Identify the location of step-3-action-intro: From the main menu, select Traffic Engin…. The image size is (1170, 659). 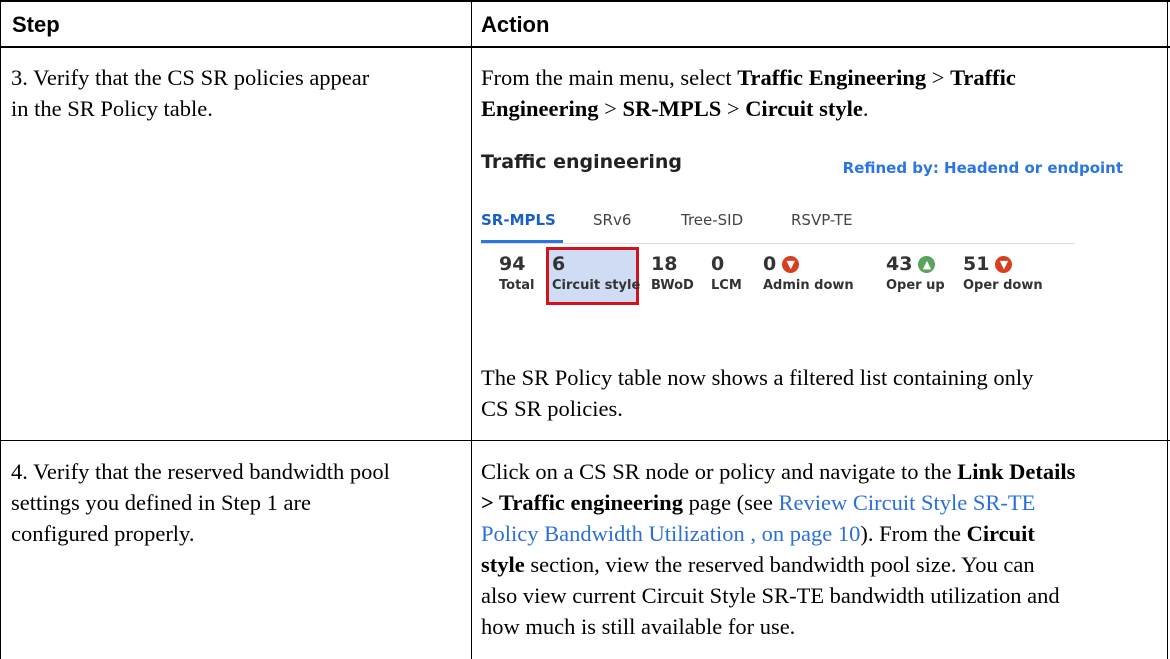
(748, 93).